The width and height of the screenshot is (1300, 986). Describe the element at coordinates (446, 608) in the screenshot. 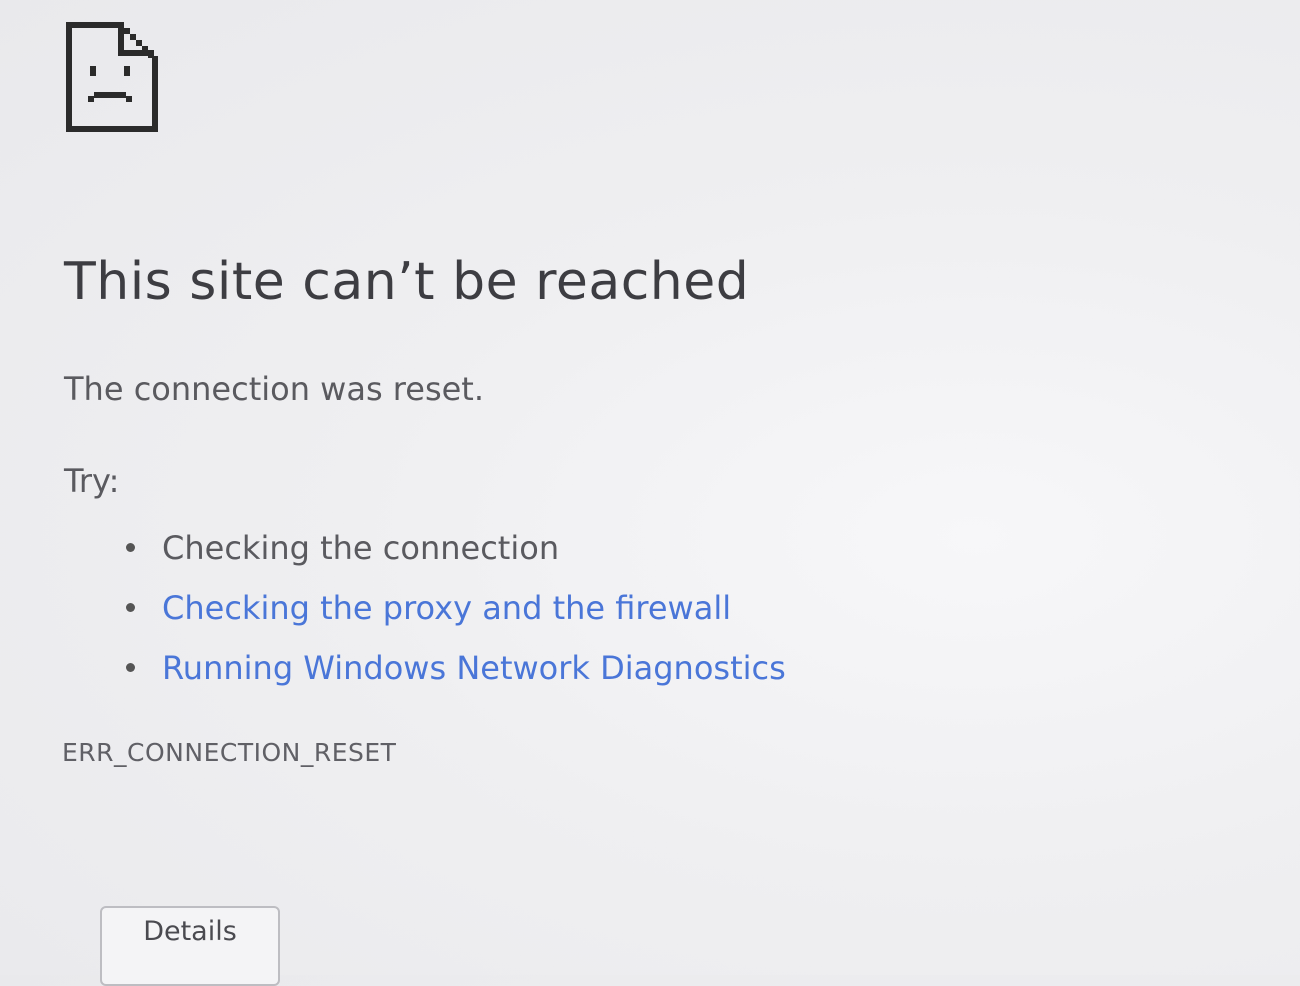

I see `proxy-firewall-link: Checking the proxy and the firewall` at that location.